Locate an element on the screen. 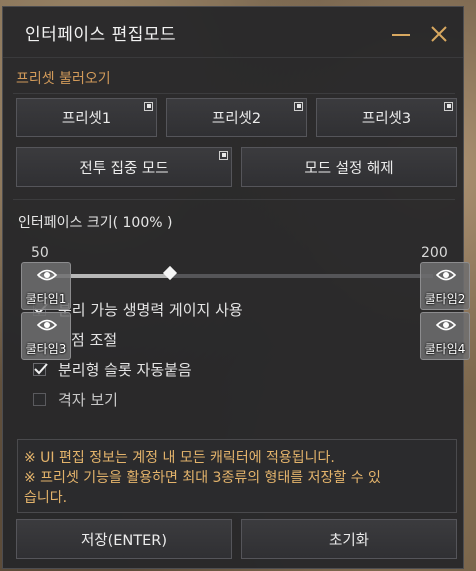 This screenshot has height=571, width=476. grid-view-option: 격자 보기 is located at coordinates (75, 399).